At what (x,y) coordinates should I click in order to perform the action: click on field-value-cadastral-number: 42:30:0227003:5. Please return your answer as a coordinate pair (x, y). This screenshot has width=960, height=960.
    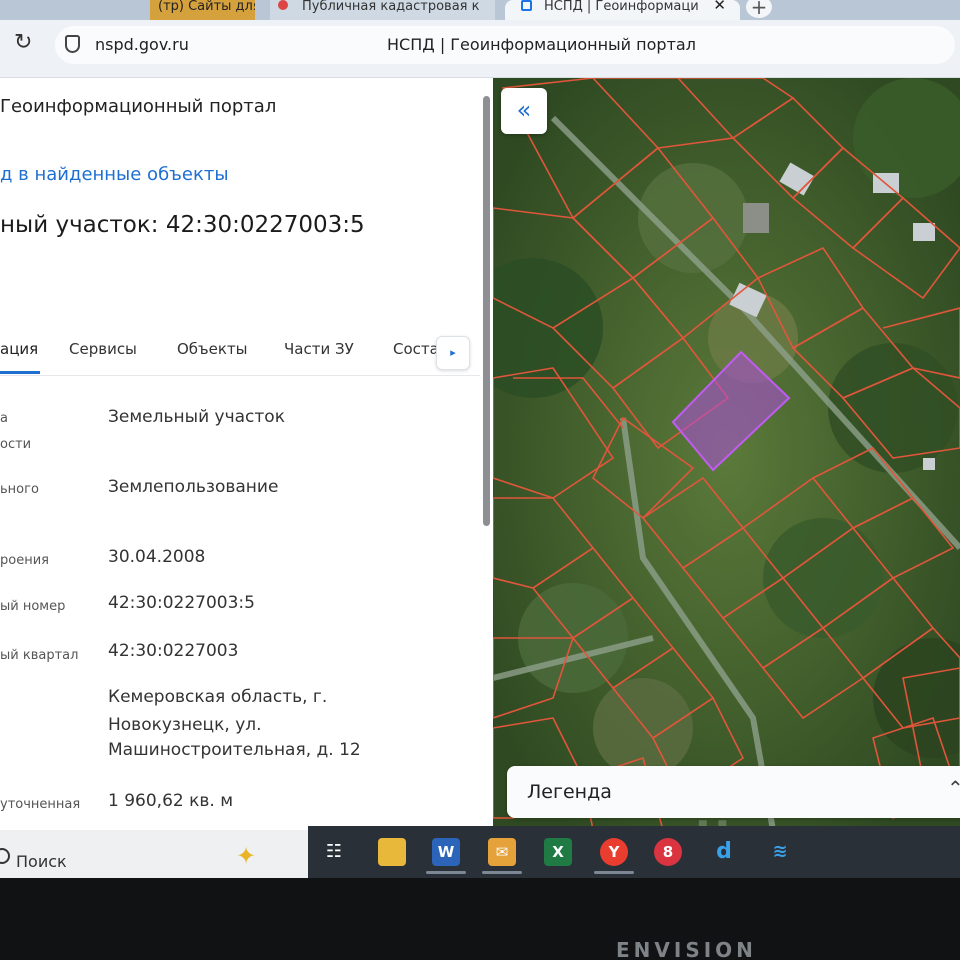
    Looking at the image, I should click on (181, 603).